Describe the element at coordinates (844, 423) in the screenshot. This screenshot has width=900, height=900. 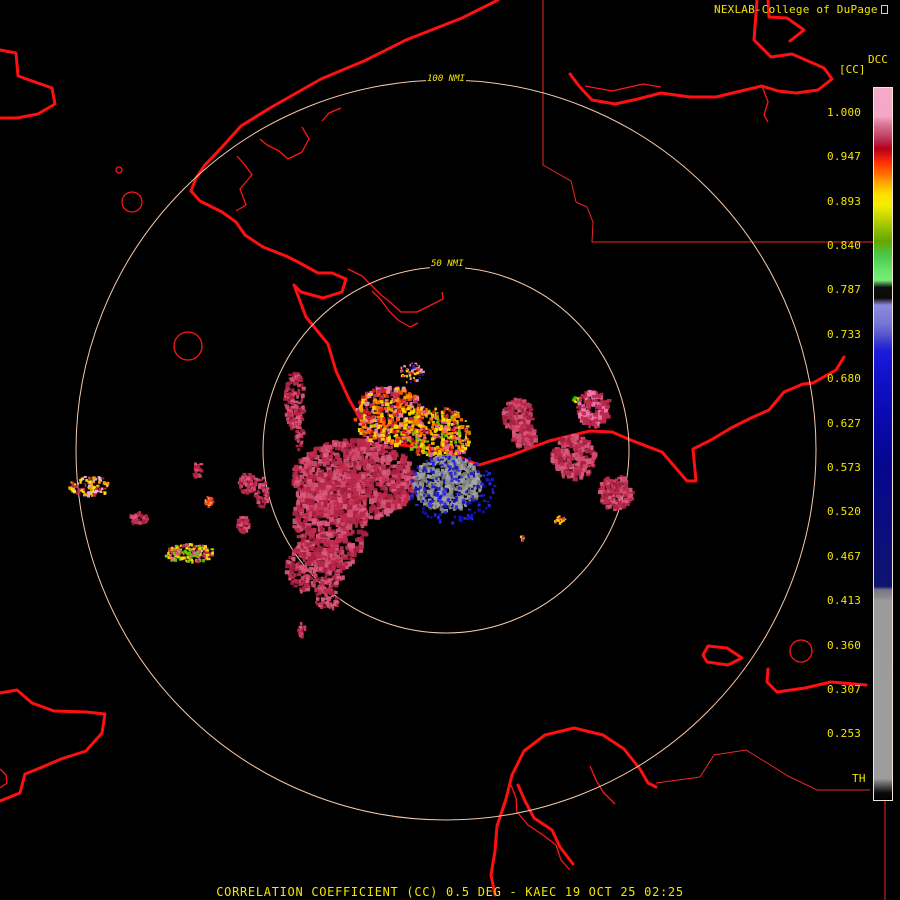
I see `legend-label-0-627: 0.627` at that location.